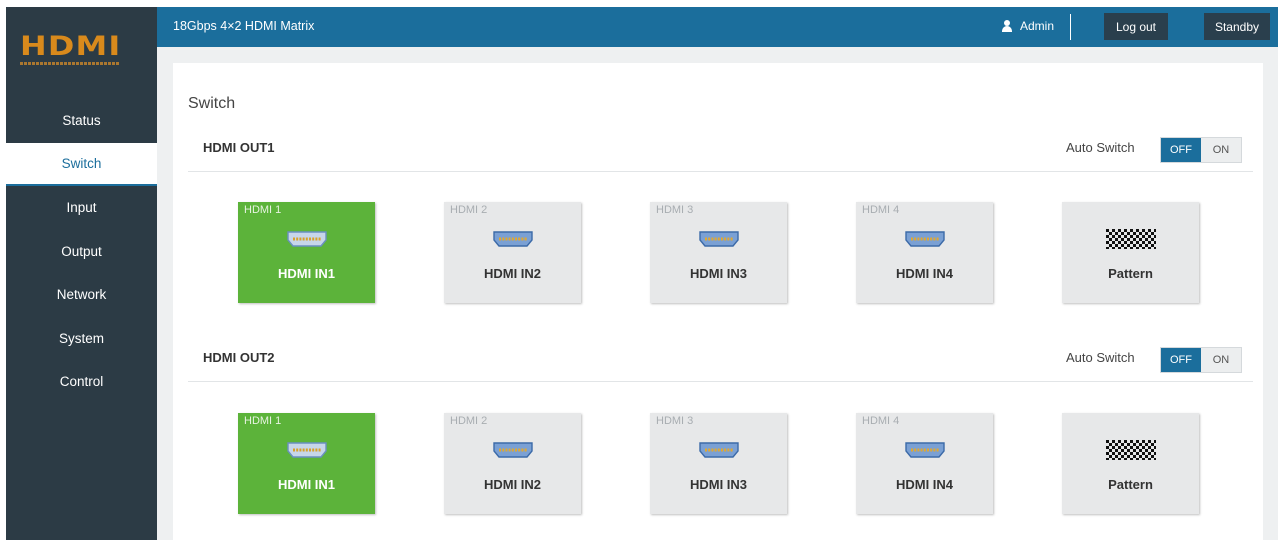  Describe the element at coordinates (81, 121) in the screenshot. I see `sidebar-item-status: Status` at that location.